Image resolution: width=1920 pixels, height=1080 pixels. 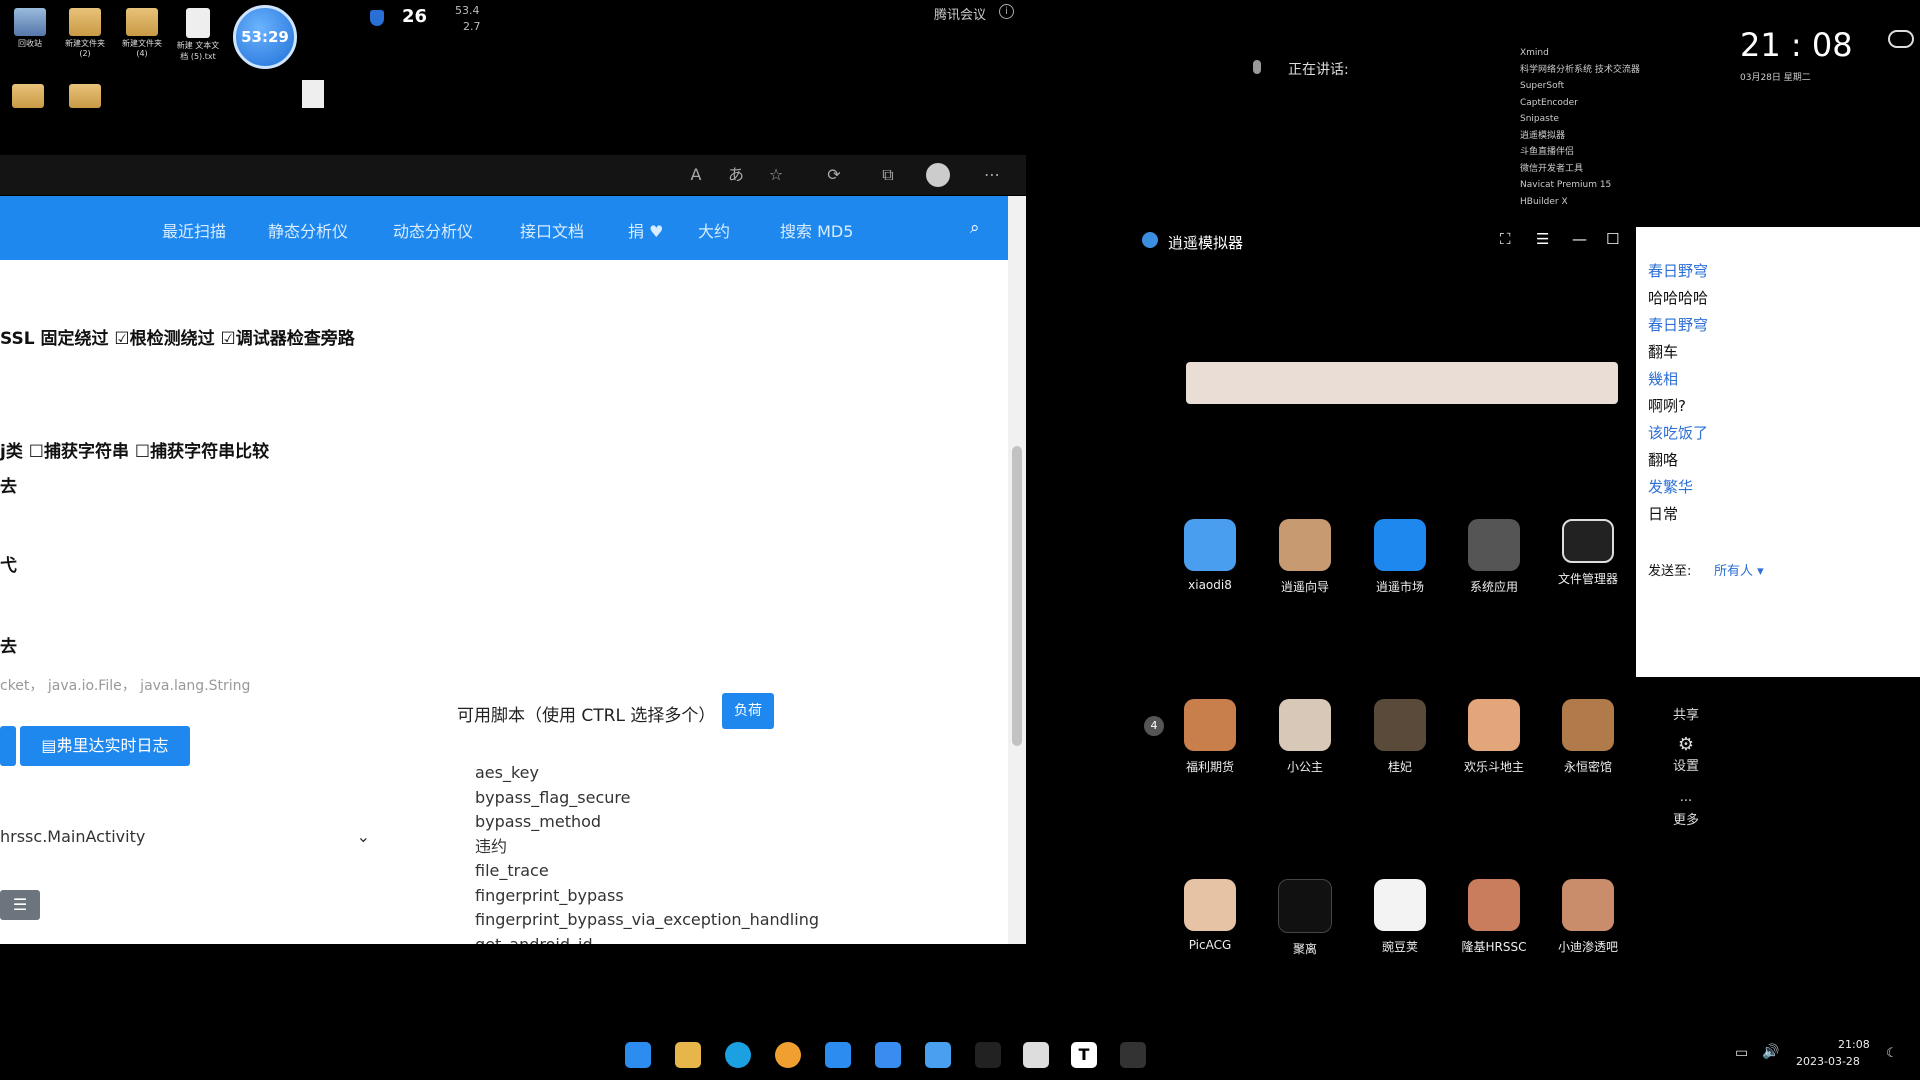 I want to click on nav-donate: 捐 ♥, so click(x=645, y=230).